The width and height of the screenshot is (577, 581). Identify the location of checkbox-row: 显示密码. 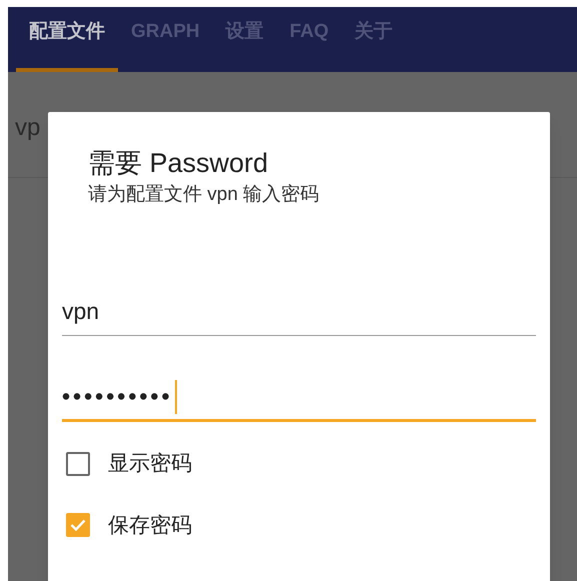
(299, 464).